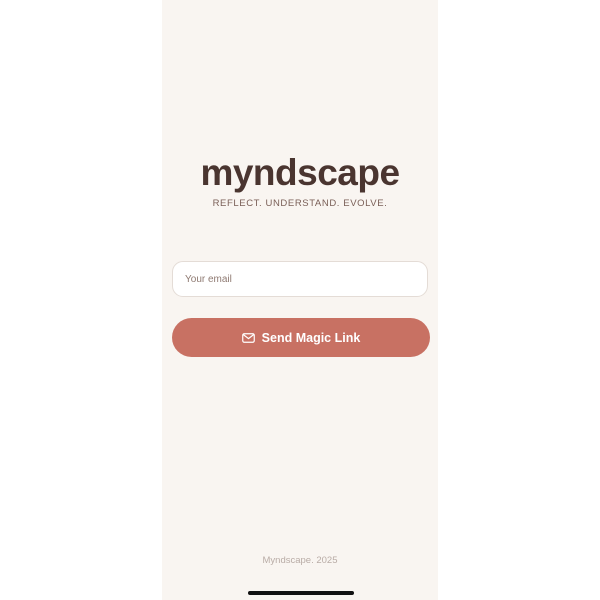 This screenshot has height=600, width=600. Describe the element at coordinates (300, 279) in the screenshot. I see `email-field` at that location.